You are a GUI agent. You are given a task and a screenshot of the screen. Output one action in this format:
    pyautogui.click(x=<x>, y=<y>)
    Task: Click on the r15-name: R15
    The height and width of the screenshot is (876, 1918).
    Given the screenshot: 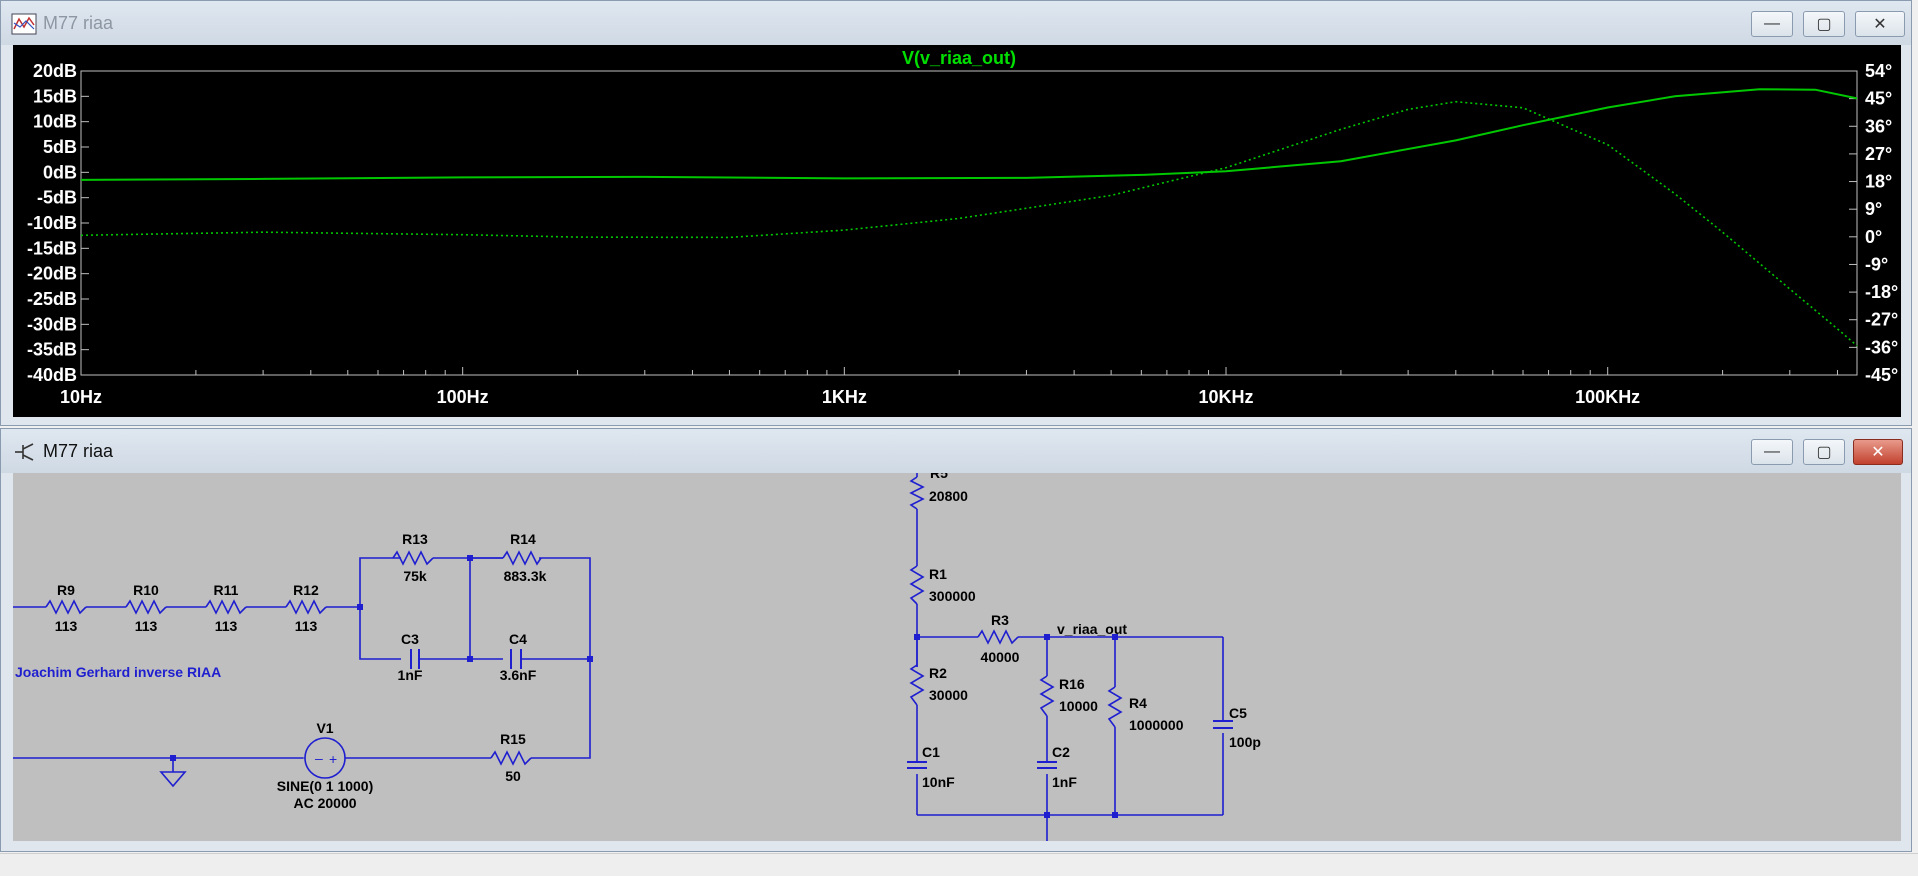 What is the action you would take?
    pyautogui.click(x=513, y=739)
    